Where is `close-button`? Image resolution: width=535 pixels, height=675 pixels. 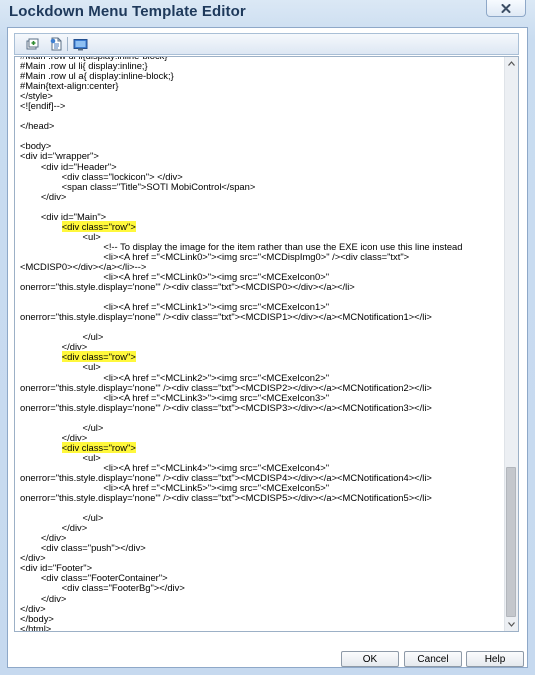
close-button is located at coordinates (506, 8).